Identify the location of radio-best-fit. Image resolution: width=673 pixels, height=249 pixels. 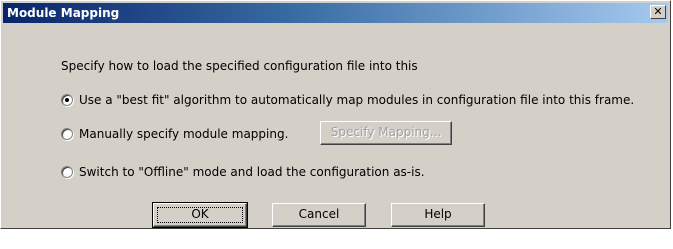
(67, 100).